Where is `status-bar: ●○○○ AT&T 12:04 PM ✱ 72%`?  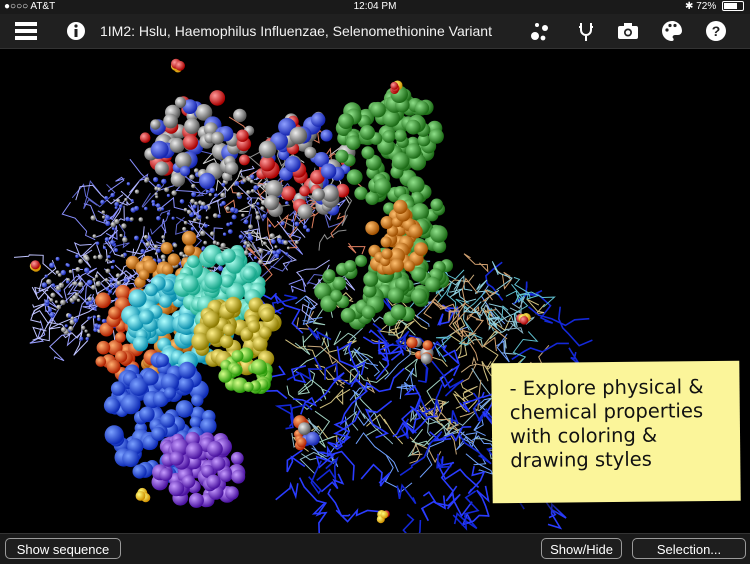 status-bar: ●○○○ AT&T 12:04 PM ✱ 72% is located at coordinates (375, 7).